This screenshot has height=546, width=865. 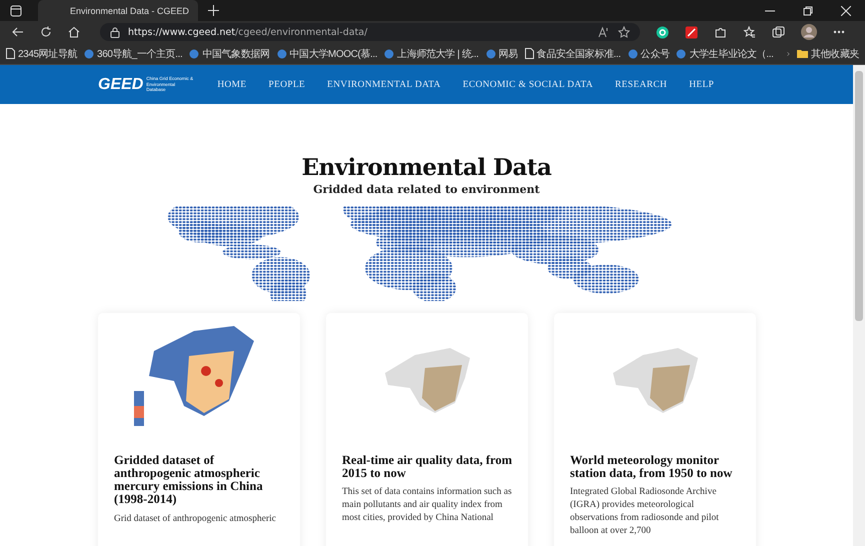 What do you see at coordinates (427, 467) in the screenshot?
I see `card-title: Real-time air quality data, from 2015 to now` at bounding box center [427, 467].